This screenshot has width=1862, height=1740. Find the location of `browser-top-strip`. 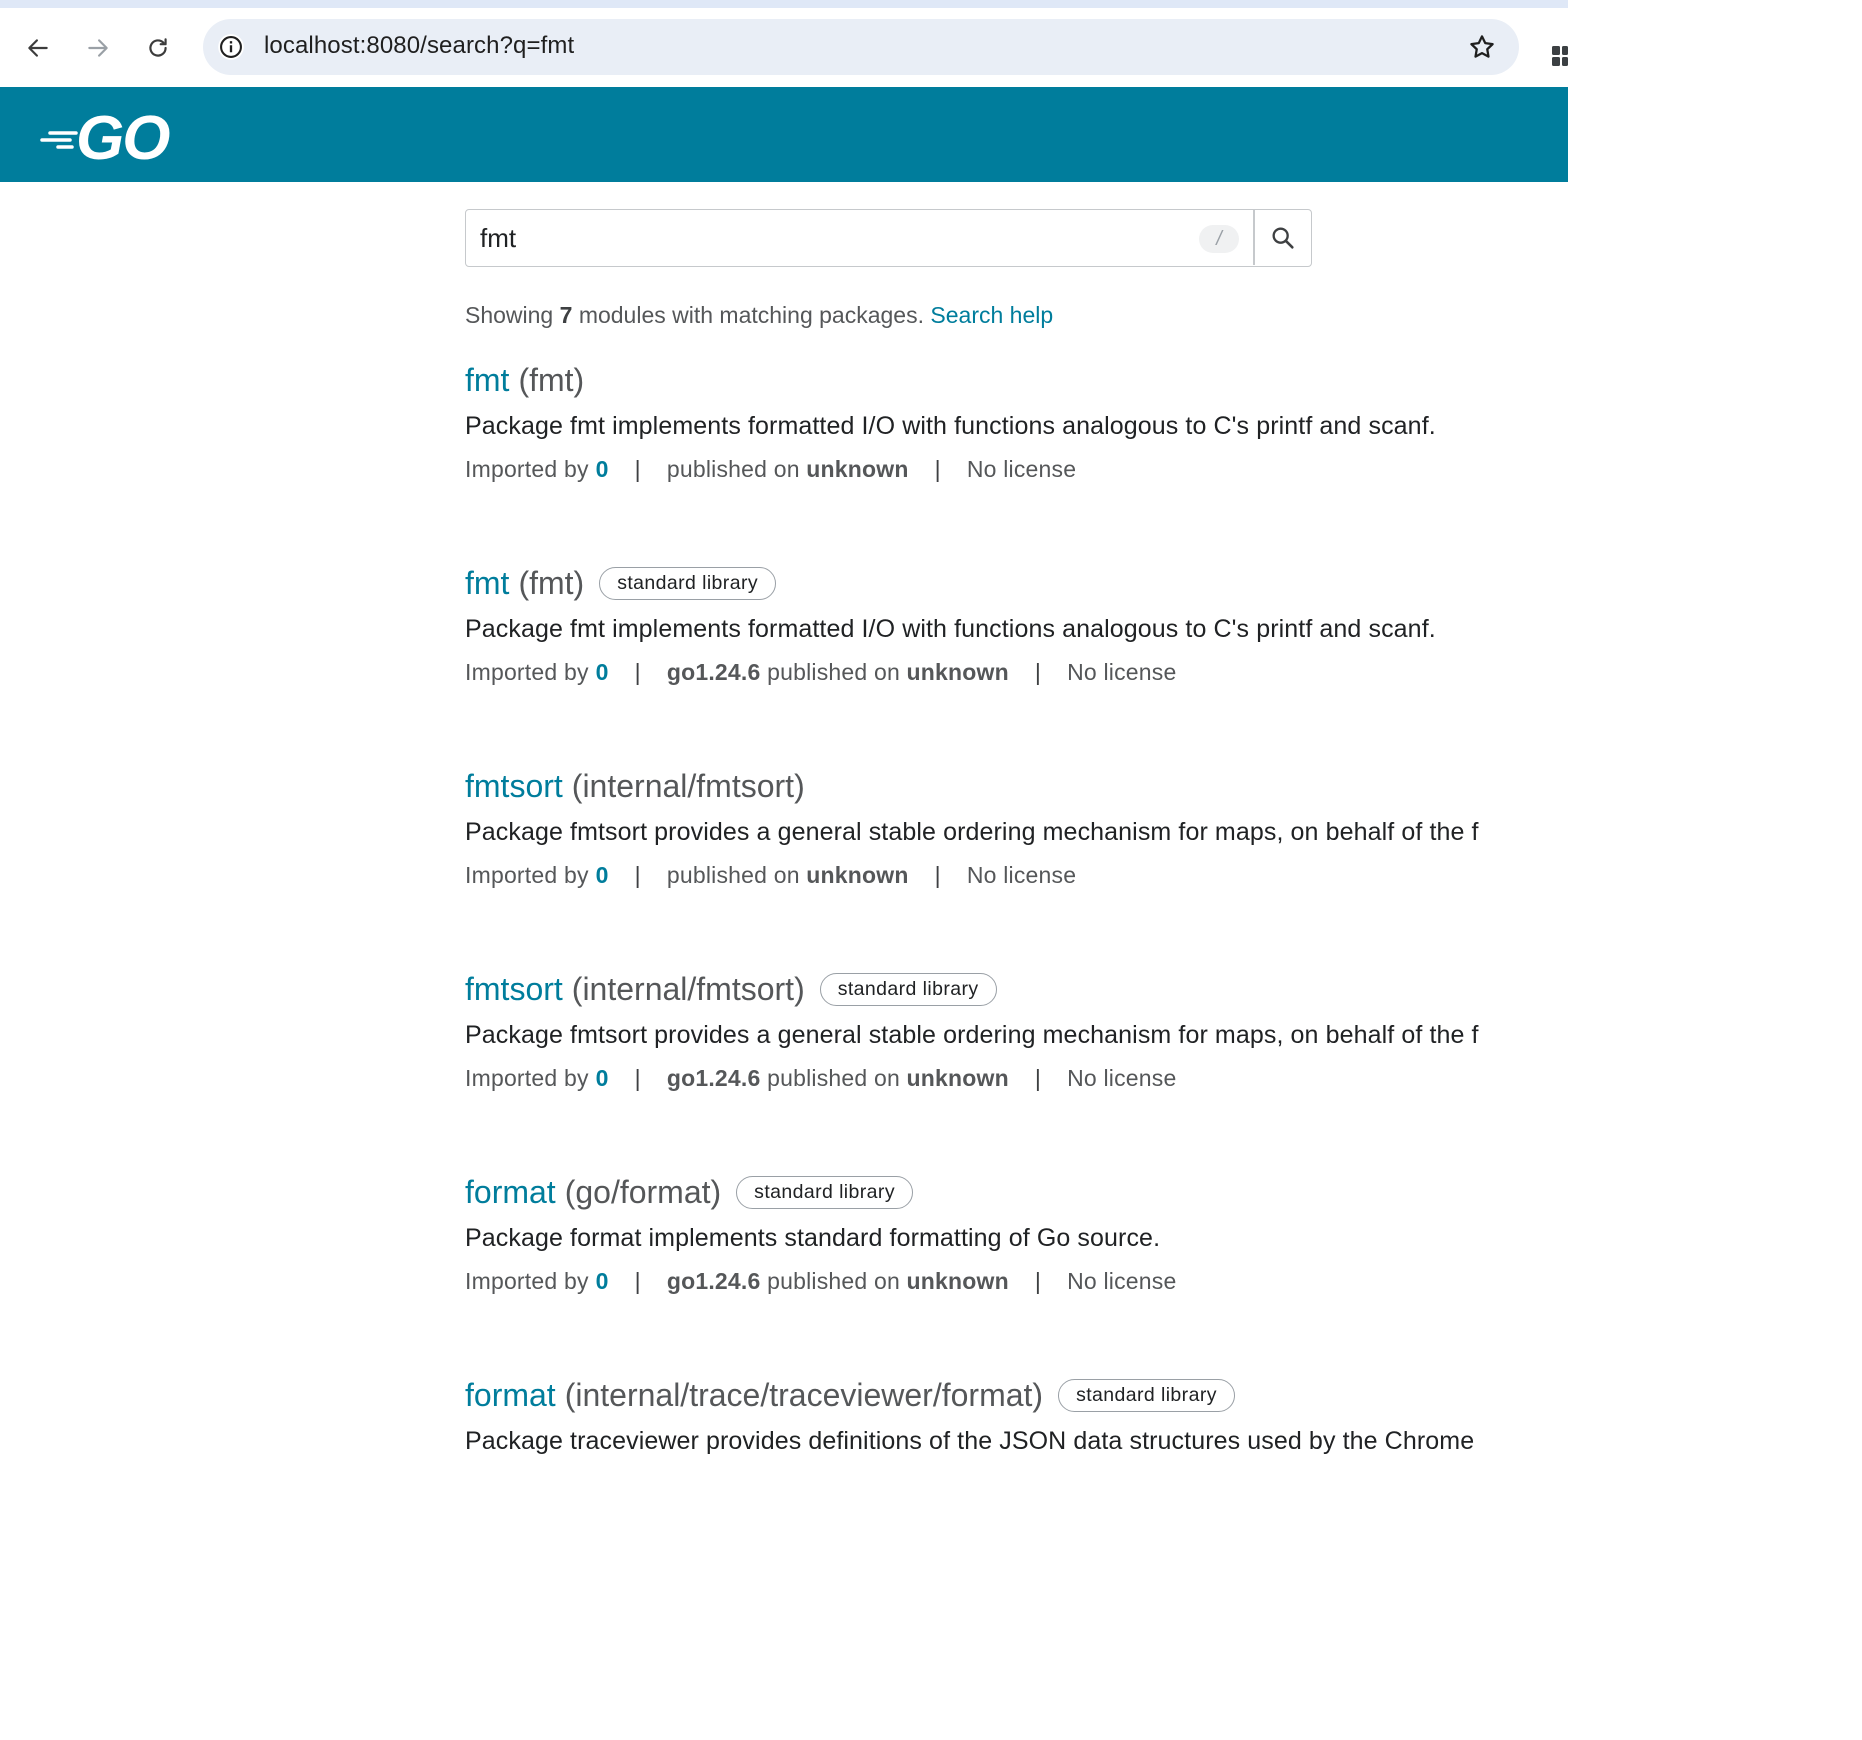

browser-top-strip is located at coordinates (784, 4).